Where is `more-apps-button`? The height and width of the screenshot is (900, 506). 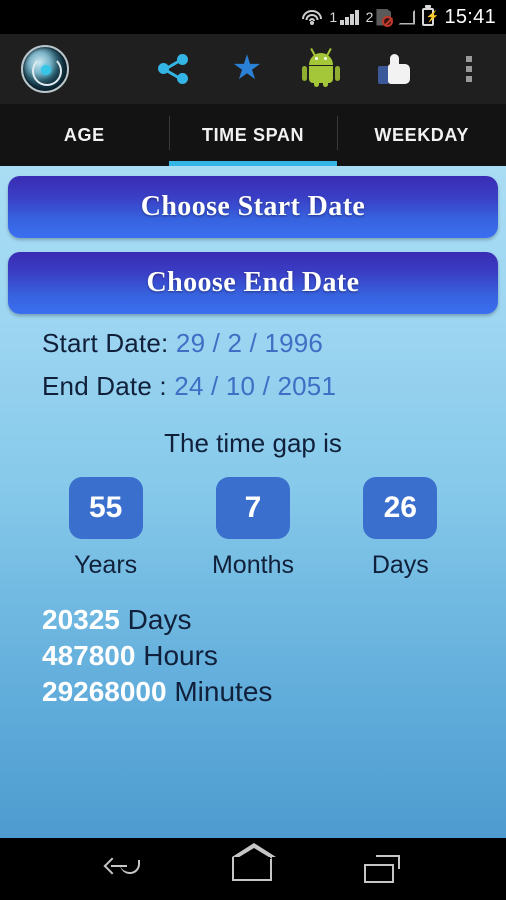
more-apps-button is located at coordinates (321, 69).